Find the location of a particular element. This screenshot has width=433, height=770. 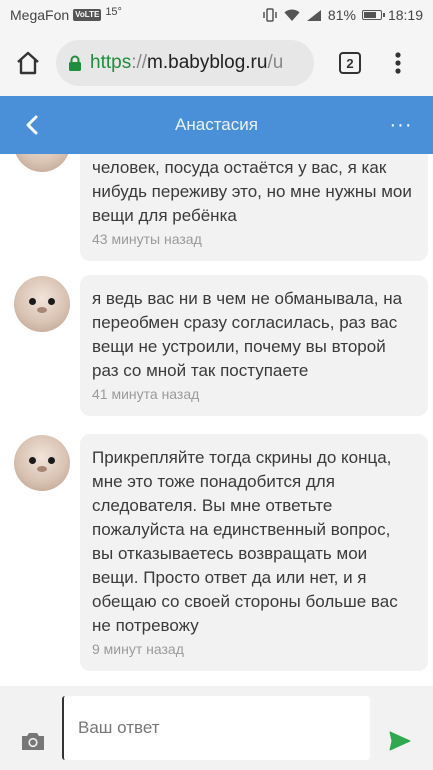

message-time: 43 минуты назад is located at coordinates (147, 239).